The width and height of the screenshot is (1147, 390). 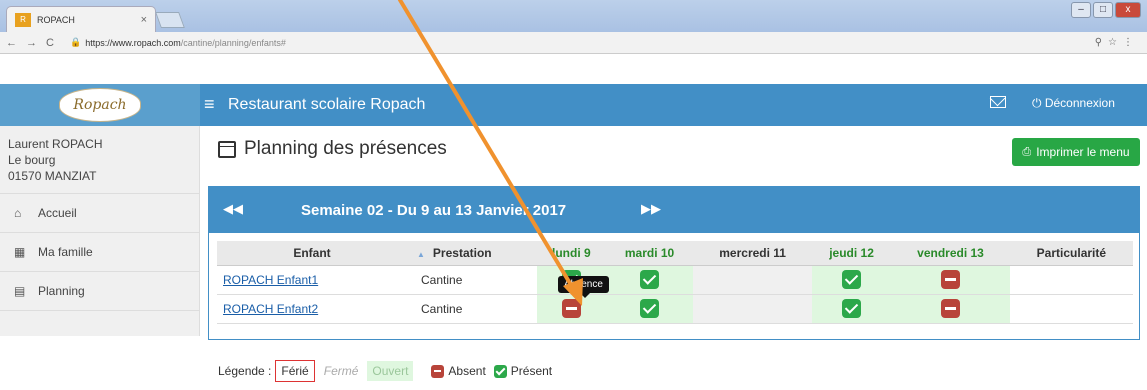 What do you see at coordinates (1081, 10) in the screenshot?
I see `minimize-button: –` at bounding box center [1081, 10].